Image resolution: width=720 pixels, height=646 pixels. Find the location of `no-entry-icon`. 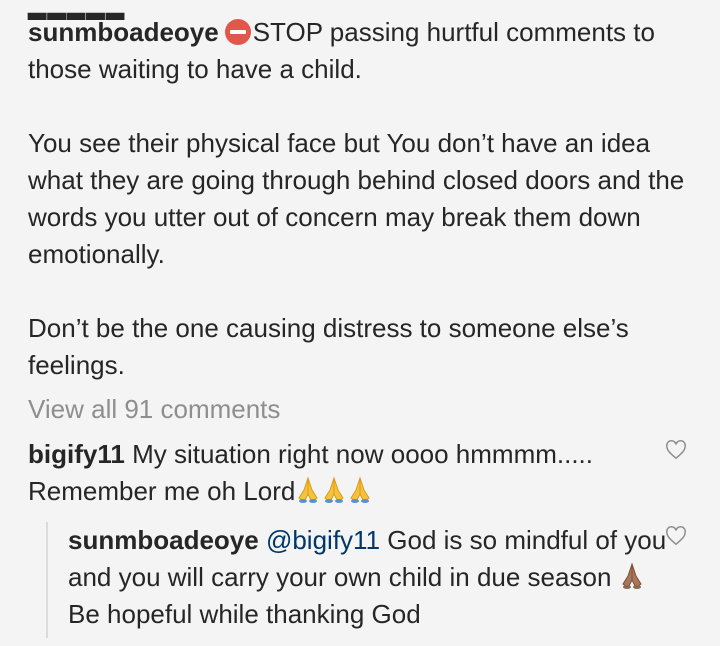

no-entry-icon is located at coordinates (237, 32).